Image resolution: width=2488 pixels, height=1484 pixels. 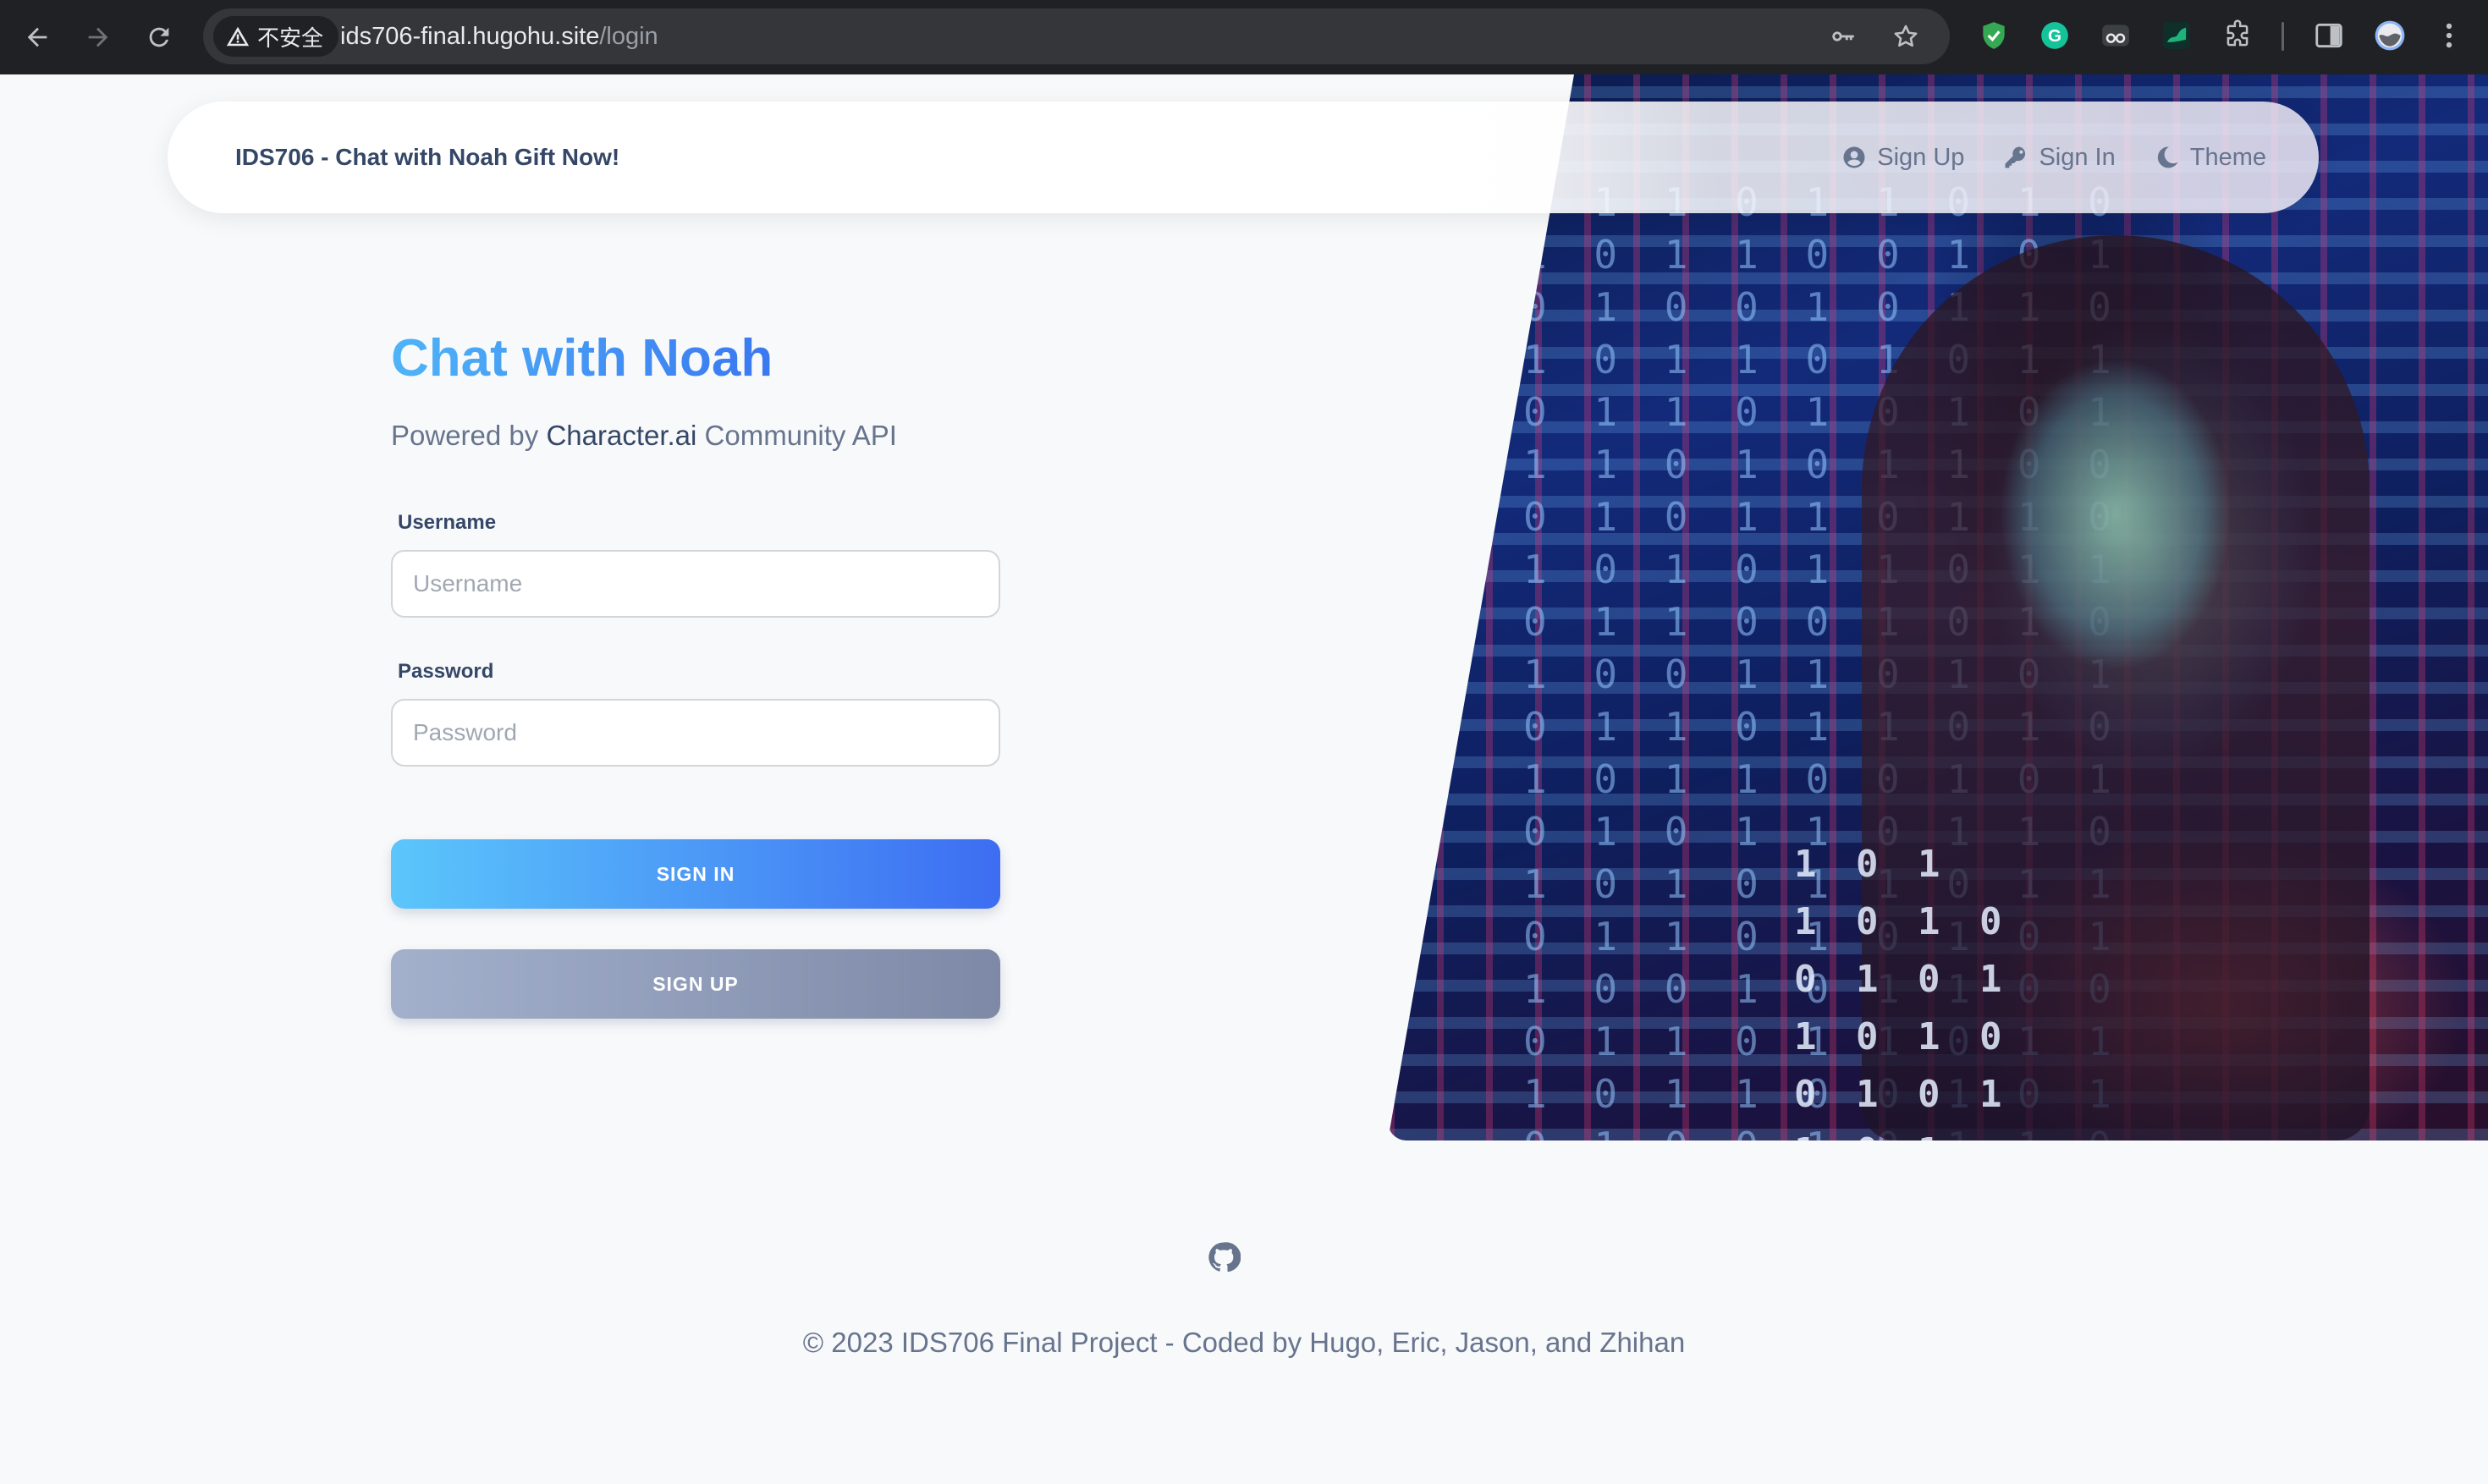 I want to click on sign-up-button: SIGN UP, so click(x=696, y=984).